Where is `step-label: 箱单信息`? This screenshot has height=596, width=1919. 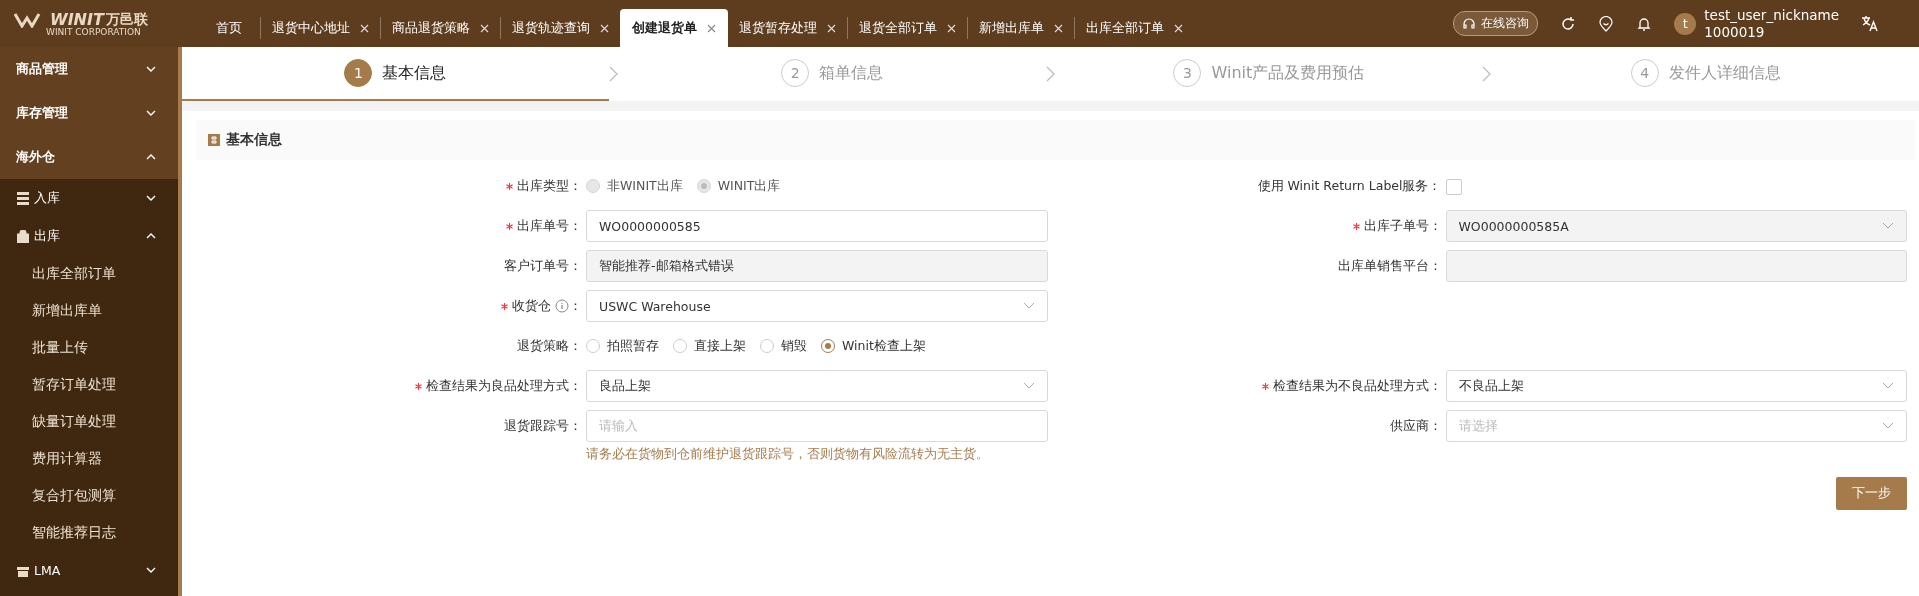
step-label: 箱单信息 is located at coordinates (851, 73).